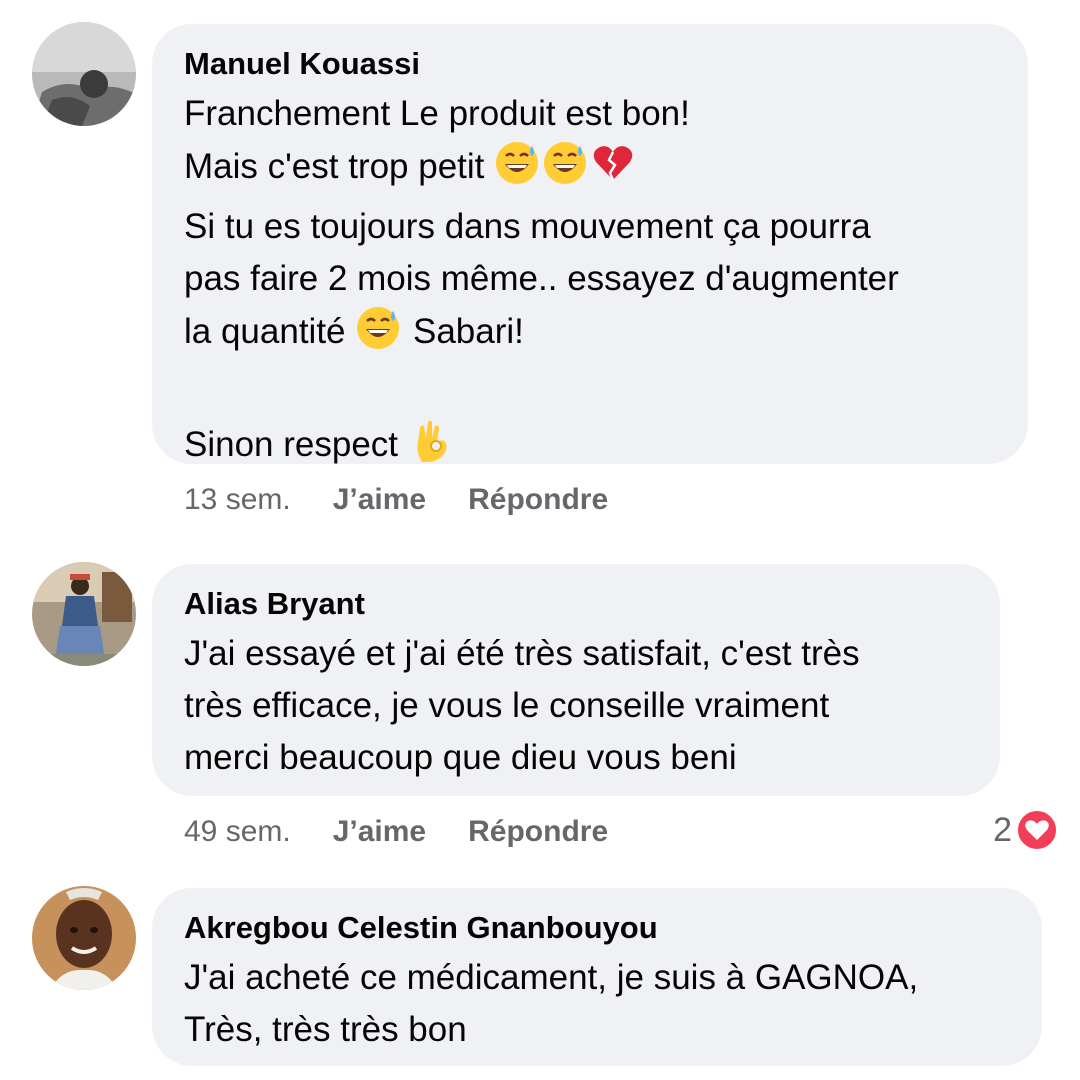 Image resolution: width=1080 pixels, height=1080 pixels. I want to click on reaction-count: 2, so click(1002, 829).